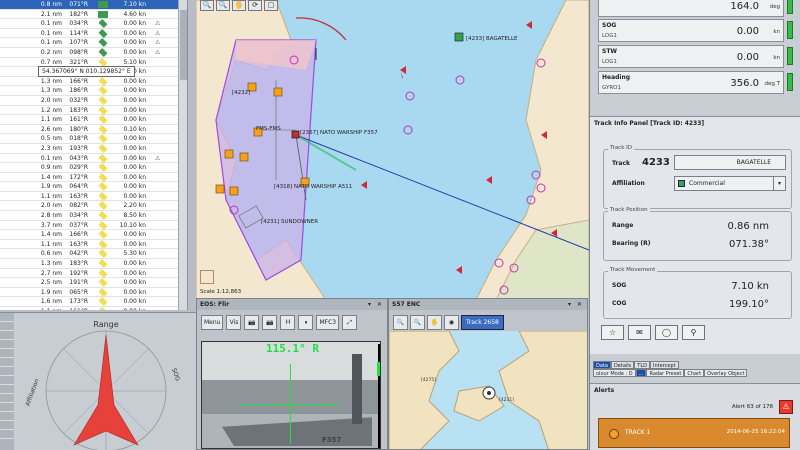  I want to click on tab-data: Data, so click(602, 365).